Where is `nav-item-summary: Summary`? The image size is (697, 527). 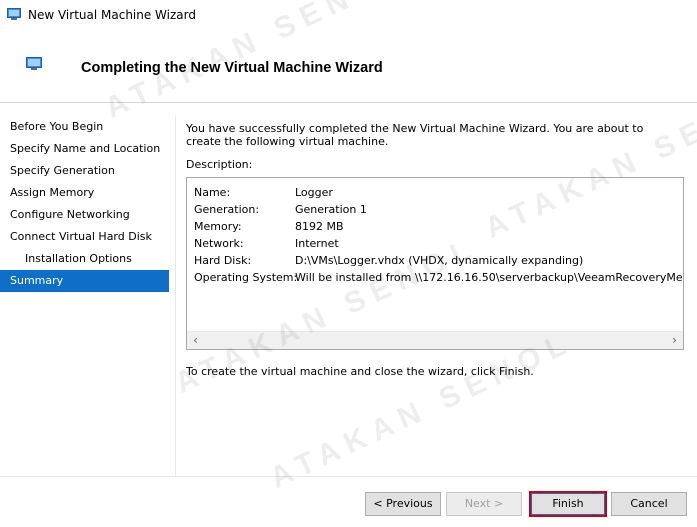 nav-item-summary: Summary is located at coordinates (84, 281).